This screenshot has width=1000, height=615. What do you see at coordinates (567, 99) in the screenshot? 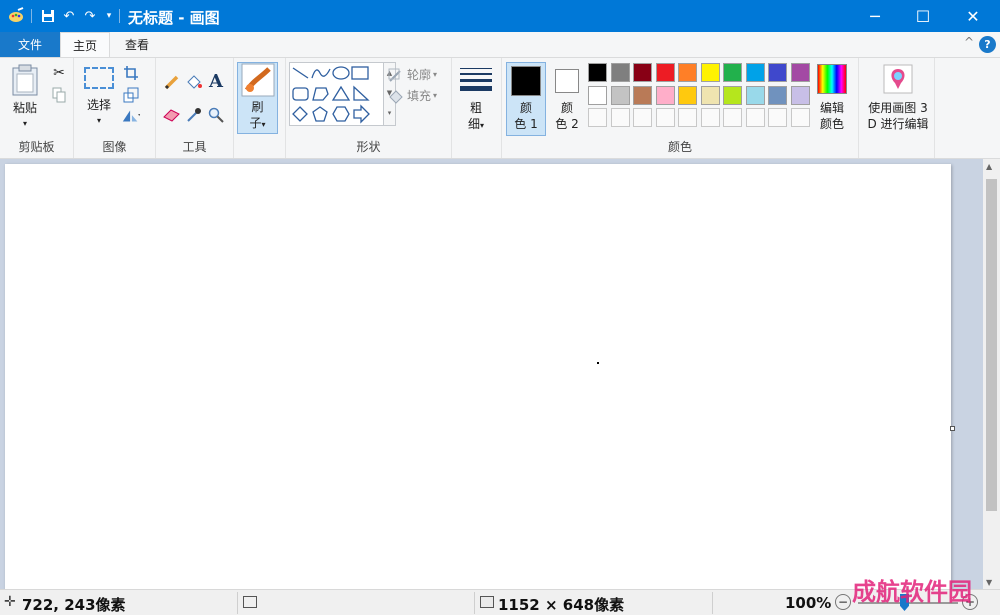
I see `color2-button: 颜 色 2` at bounding box center [567, 99].